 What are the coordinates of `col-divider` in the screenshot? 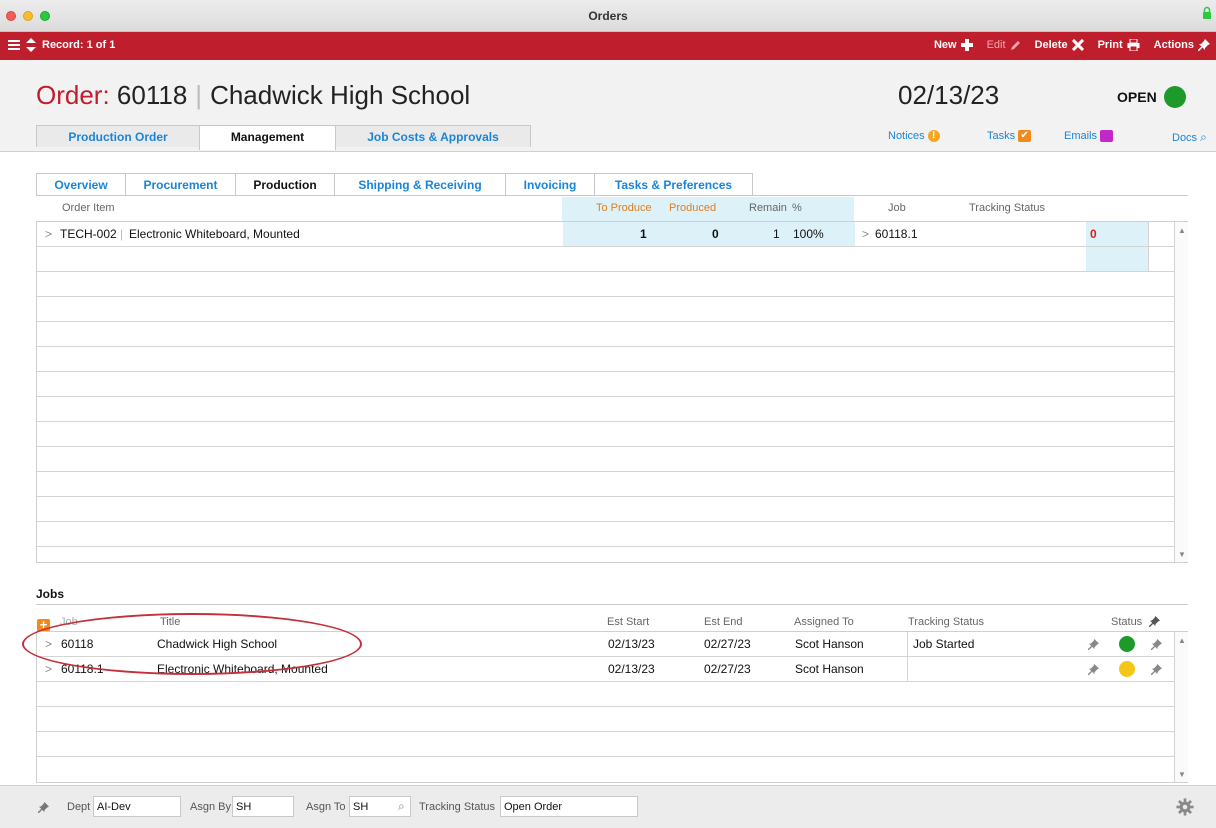 It's located at (1148, 247).